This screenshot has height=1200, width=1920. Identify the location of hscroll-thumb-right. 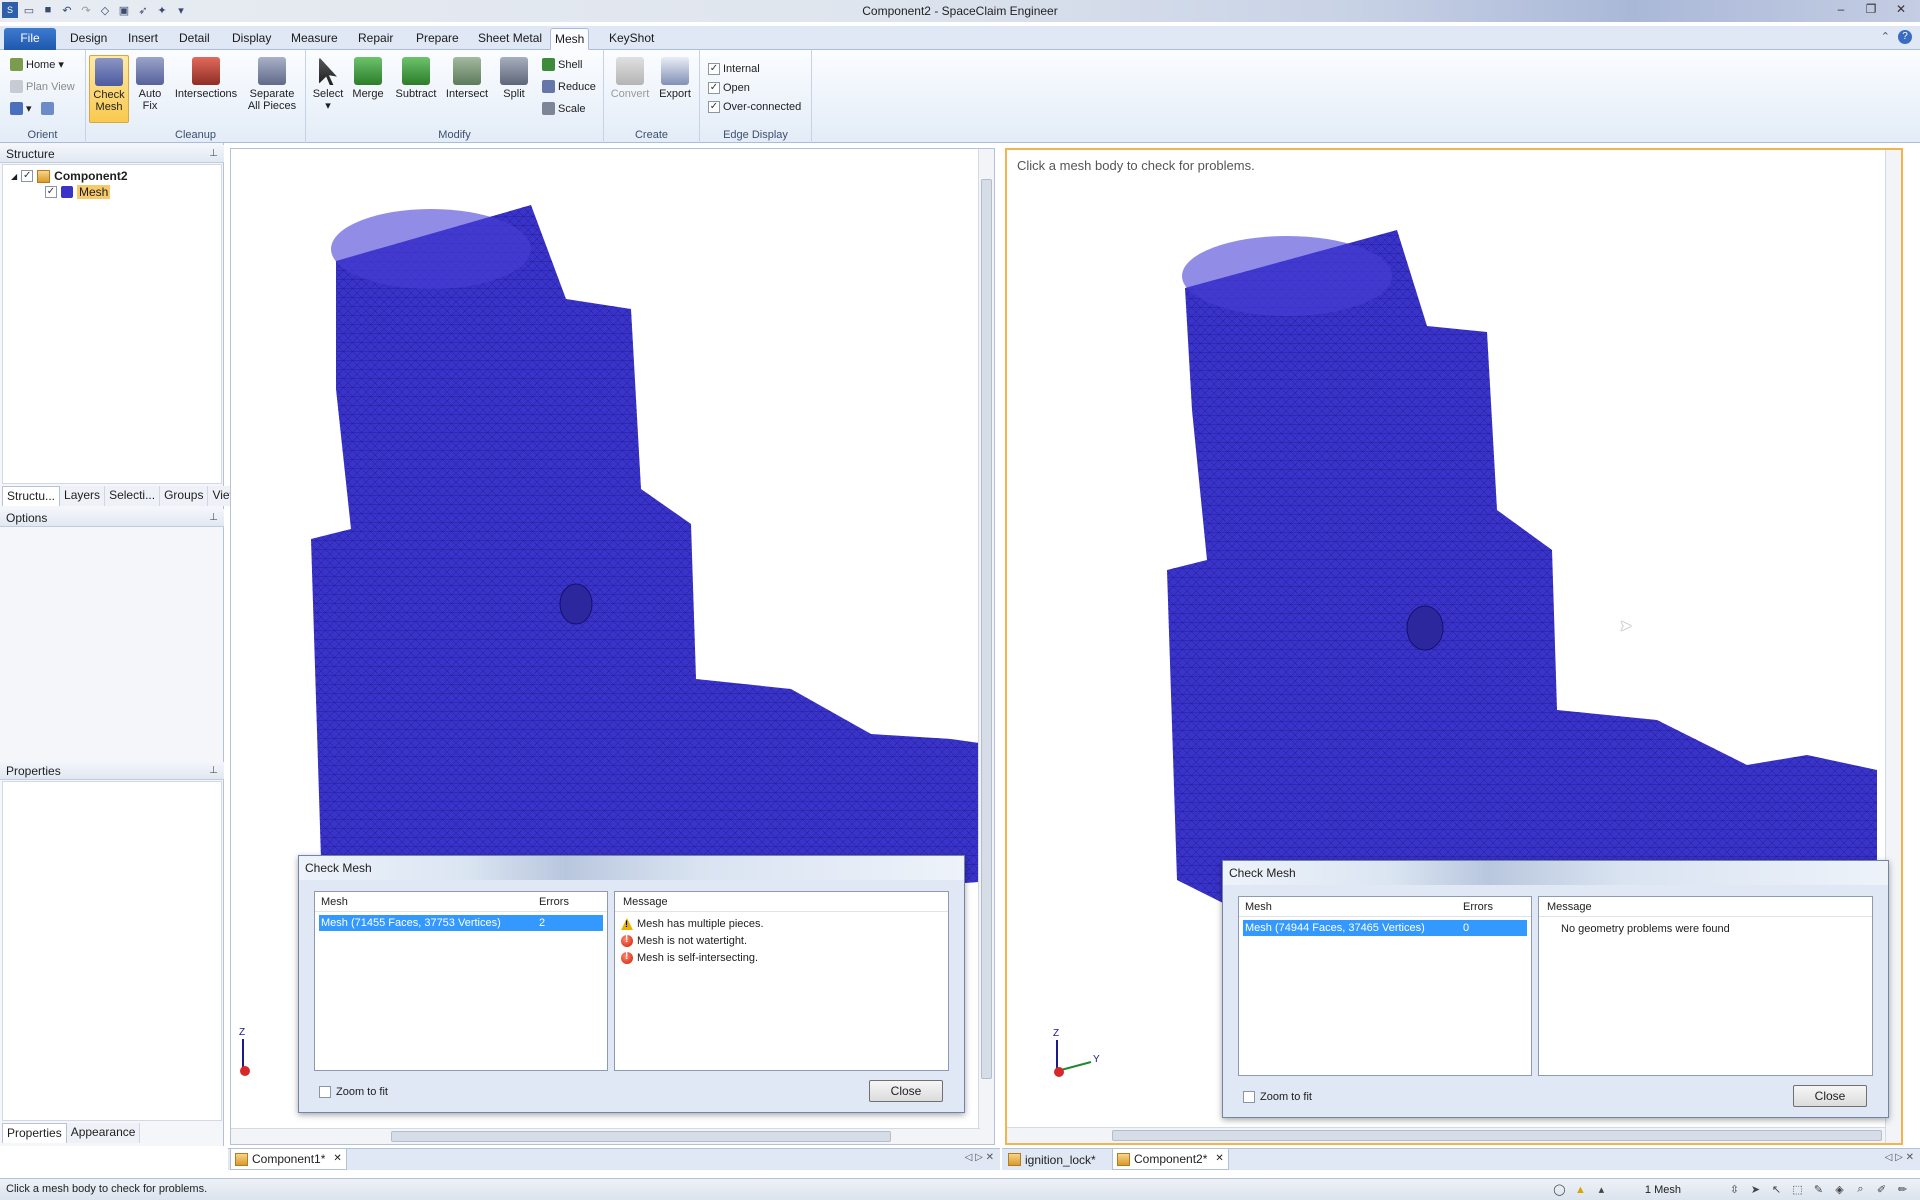
(1497, 1135).